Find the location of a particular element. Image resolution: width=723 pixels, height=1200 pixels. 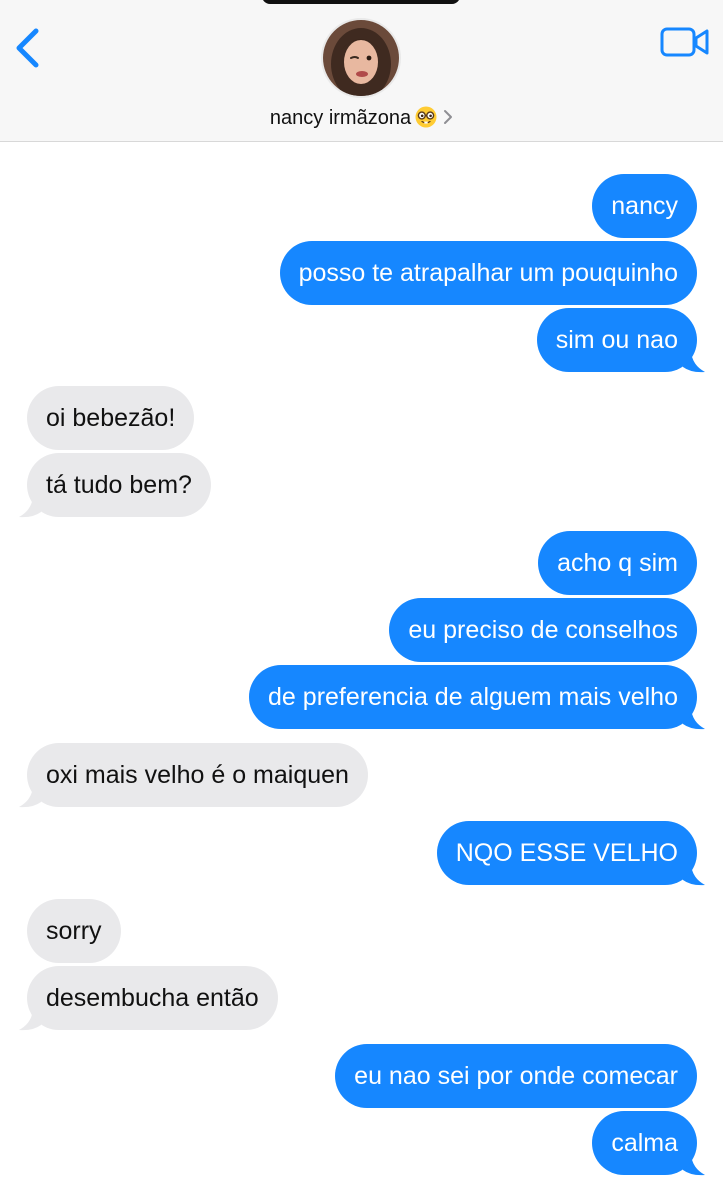

sent-message-bubble: calma is located at coordinates (644, 1143).